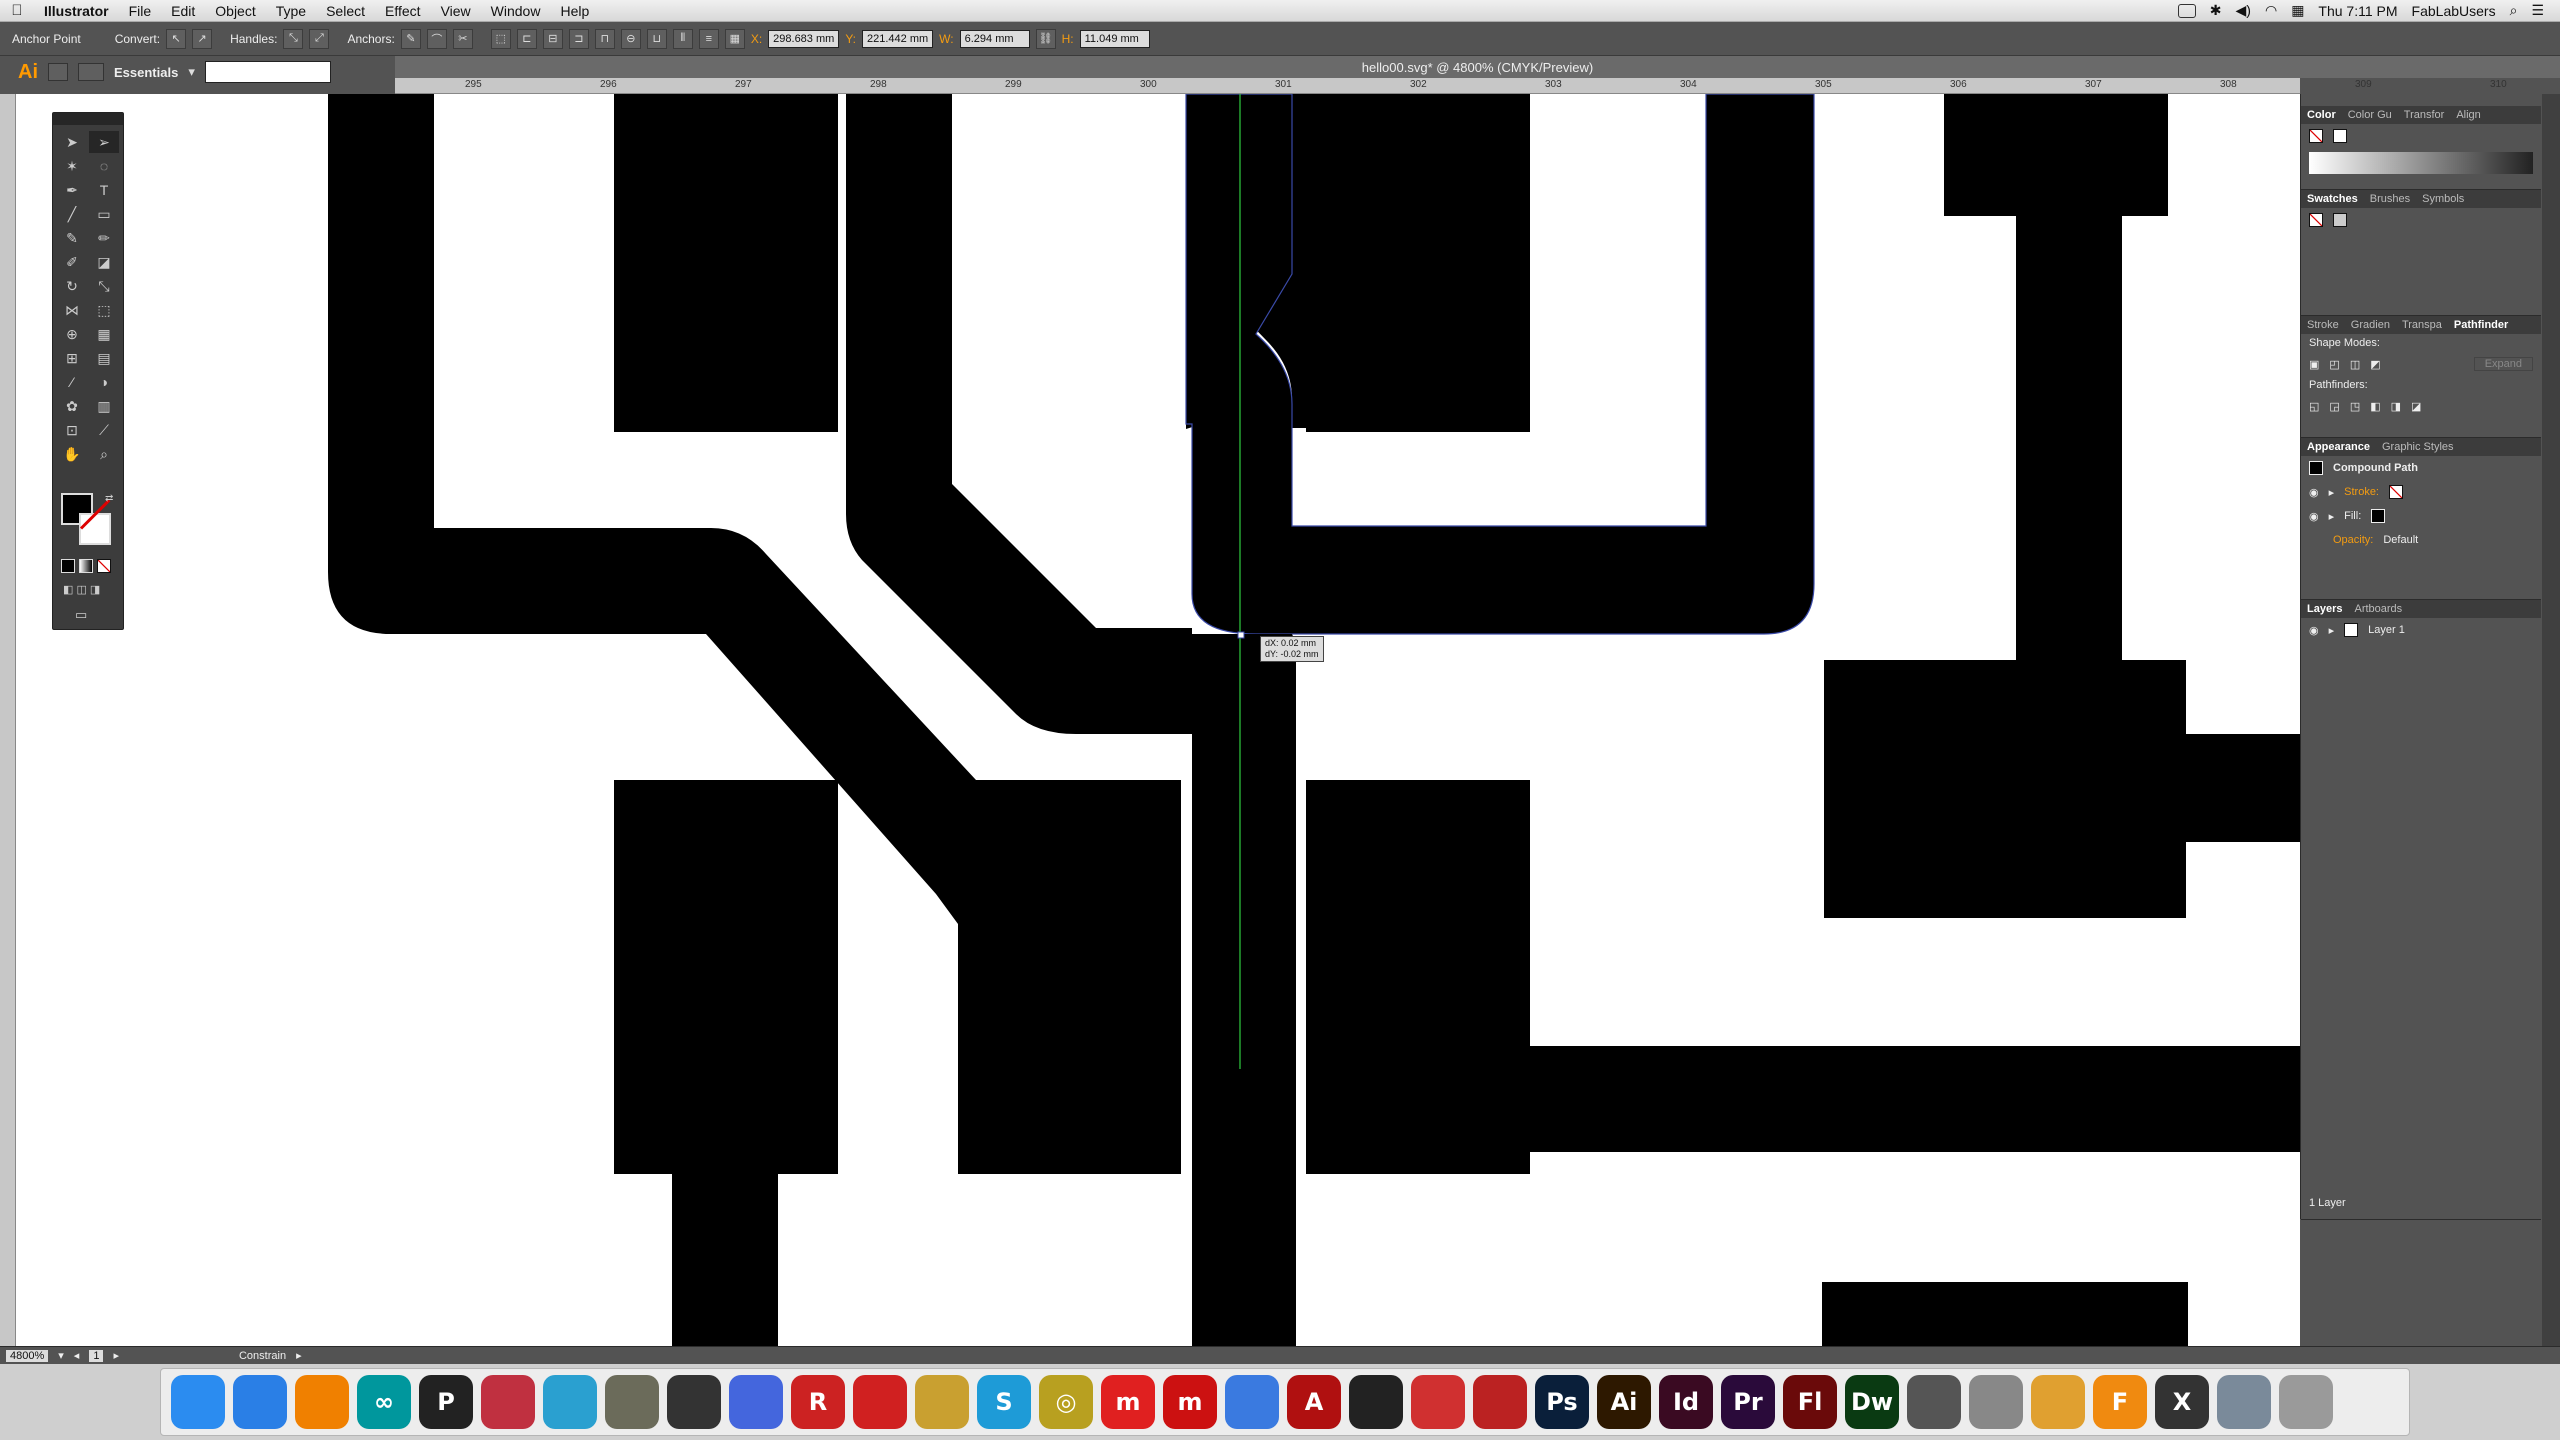 The height and width of the screenshot is (1440, 2560). What do you see at coordinates (104, 406) in the screenshot?
I see `column-graph-tool-icon: ▥` at bounding box center [104, 406].